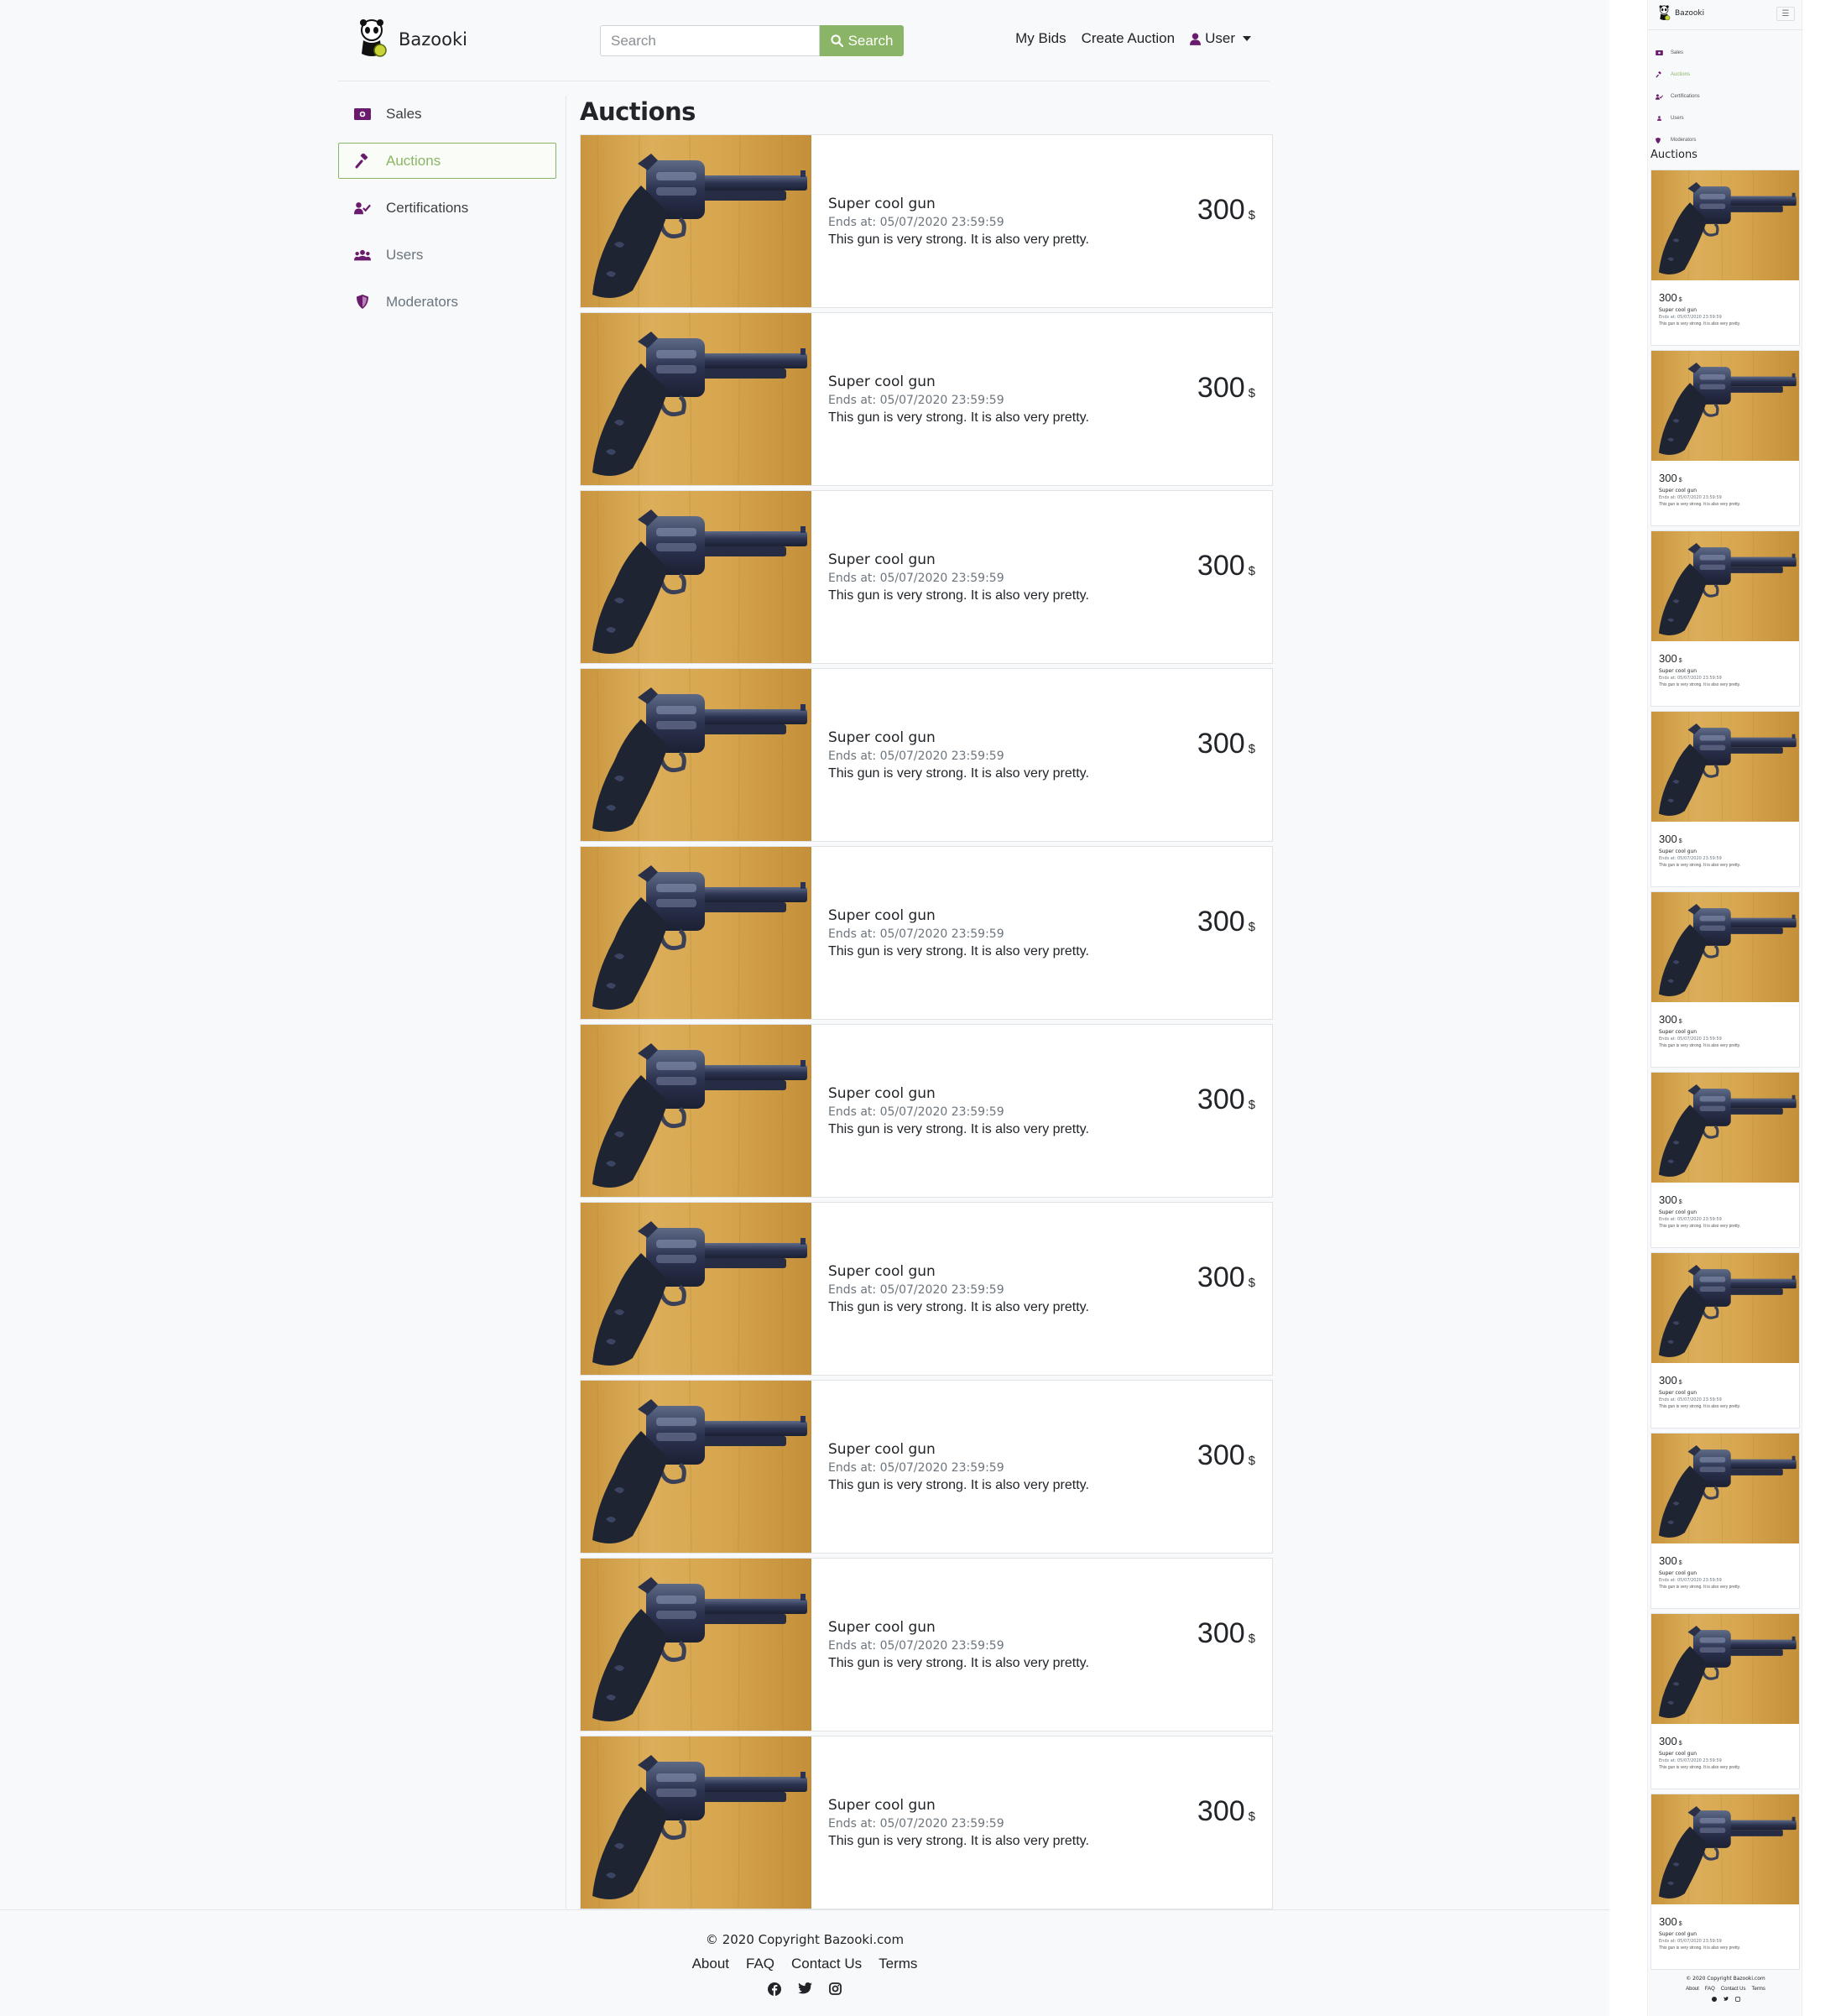 The width and height of the screenshot is (1846, 2016). I want to click on mobile-sidebar-item-sales: Sales, so click(1725, 53).